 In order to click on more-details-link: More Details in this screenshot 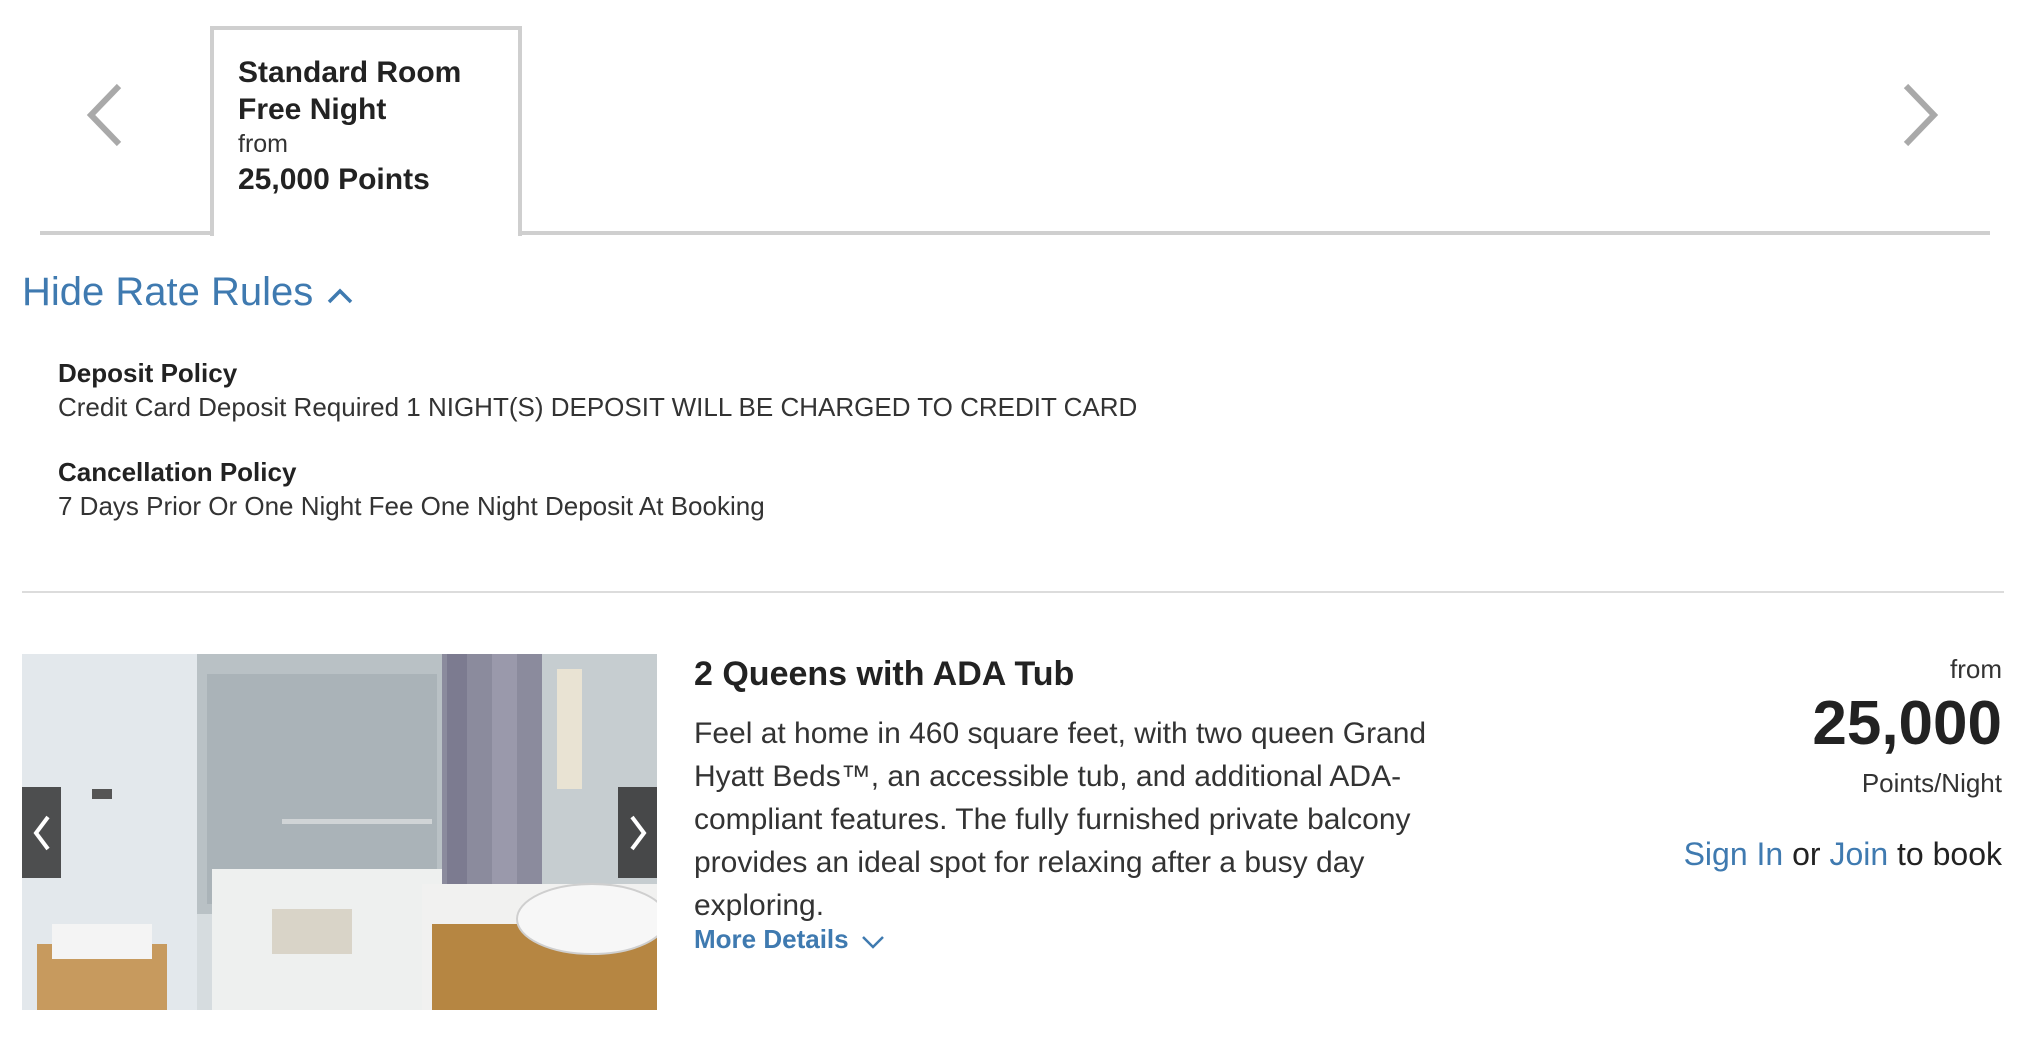, I will do `click(789, 939)`.